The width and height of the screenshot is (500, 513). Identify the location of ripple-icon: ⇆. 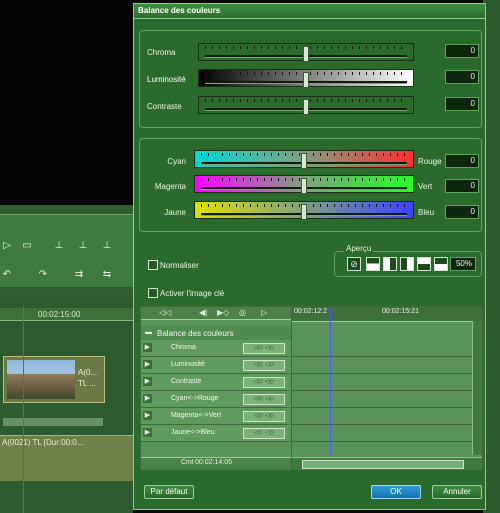
(107, 275).